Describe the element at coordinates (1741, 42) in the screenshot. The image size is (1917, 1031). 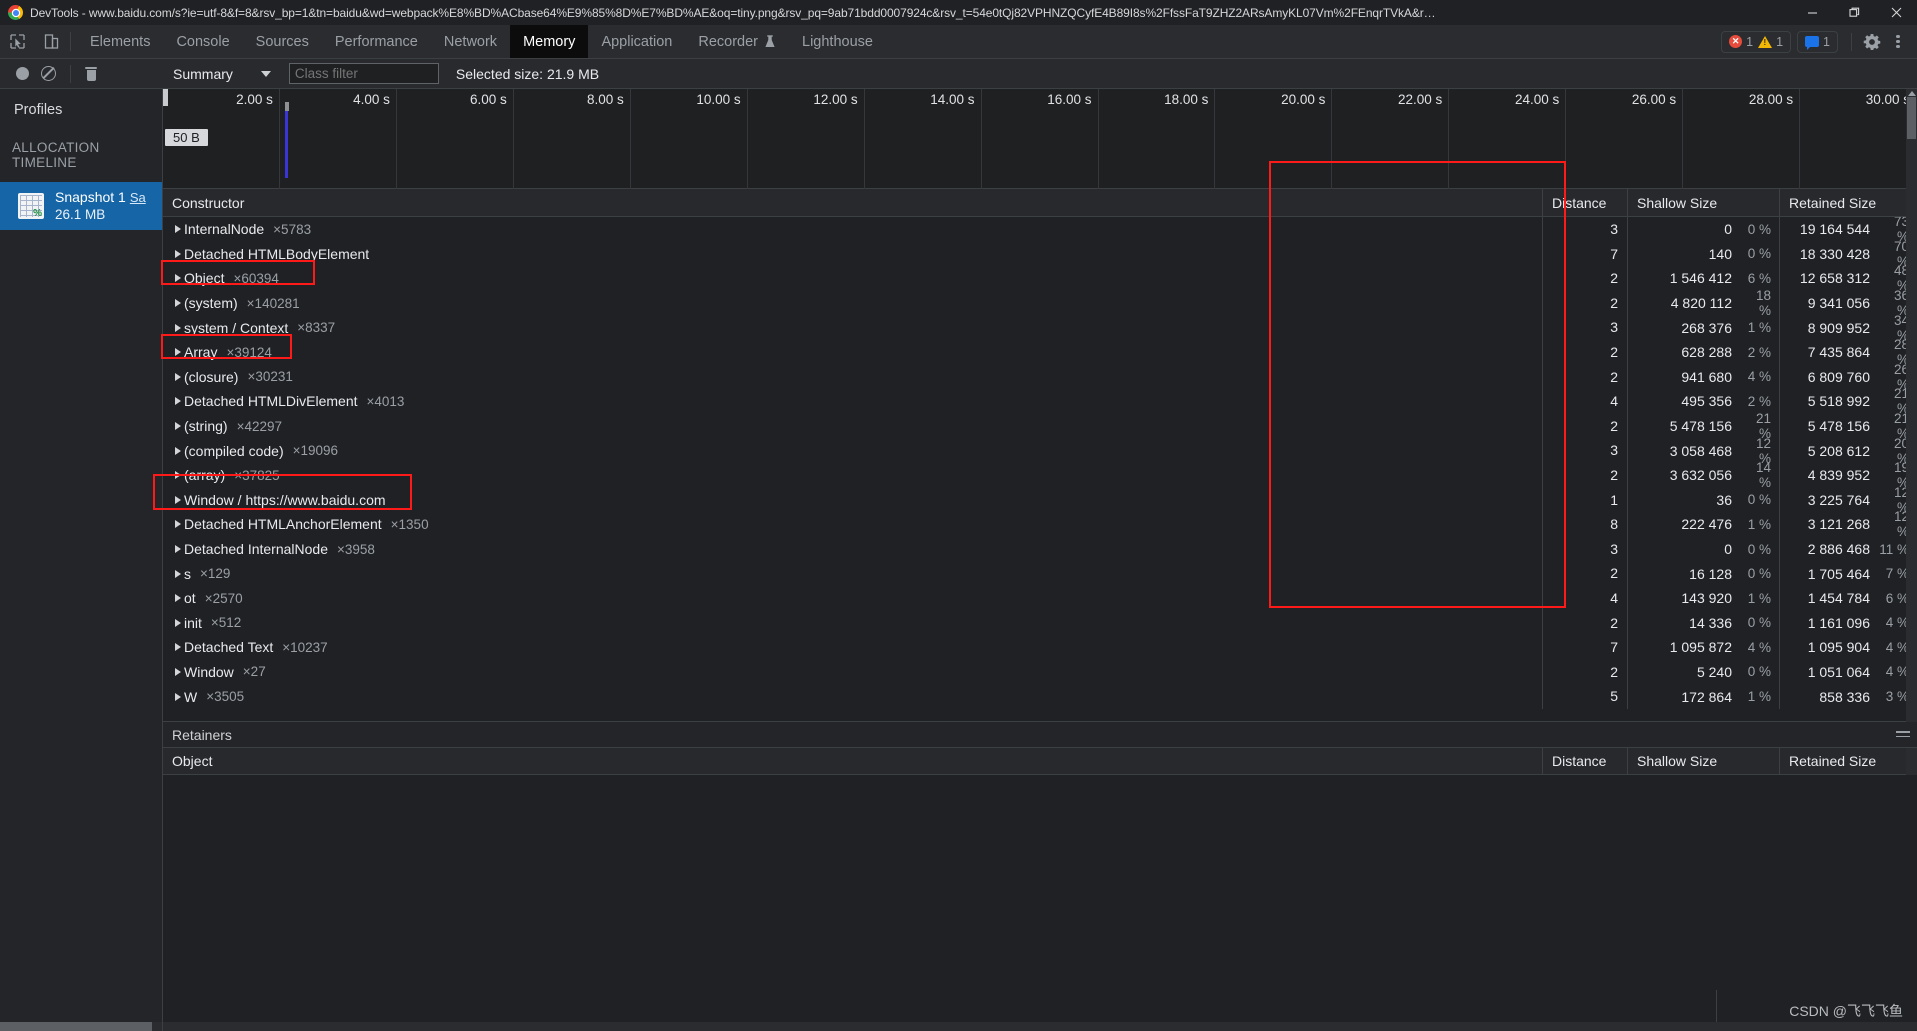
I see `error-counter: ✕ 1` at that location.